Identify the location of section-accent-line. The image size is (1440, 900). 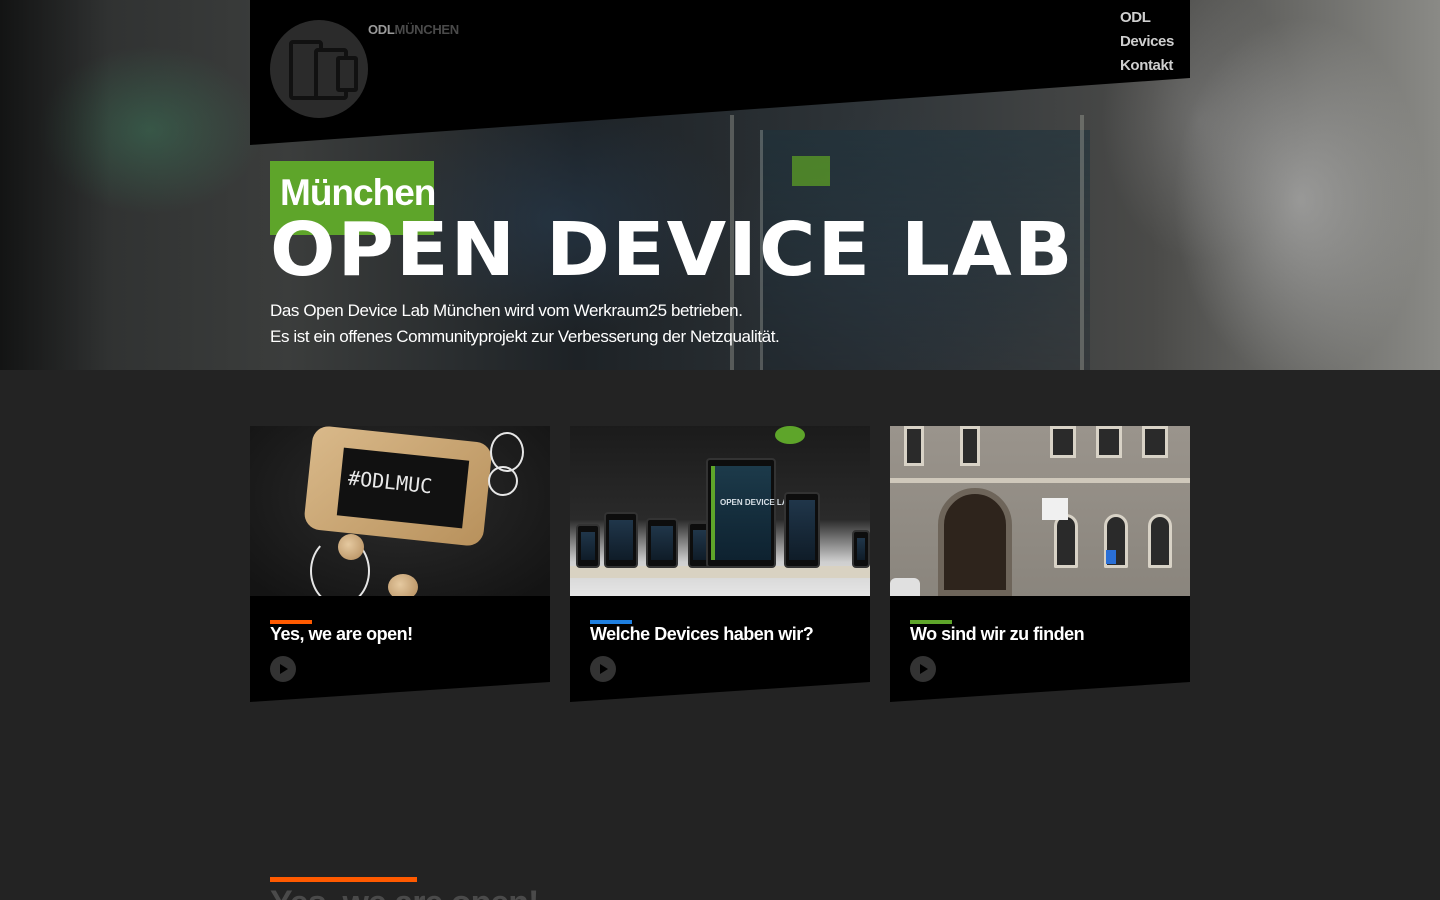
(343, 879).